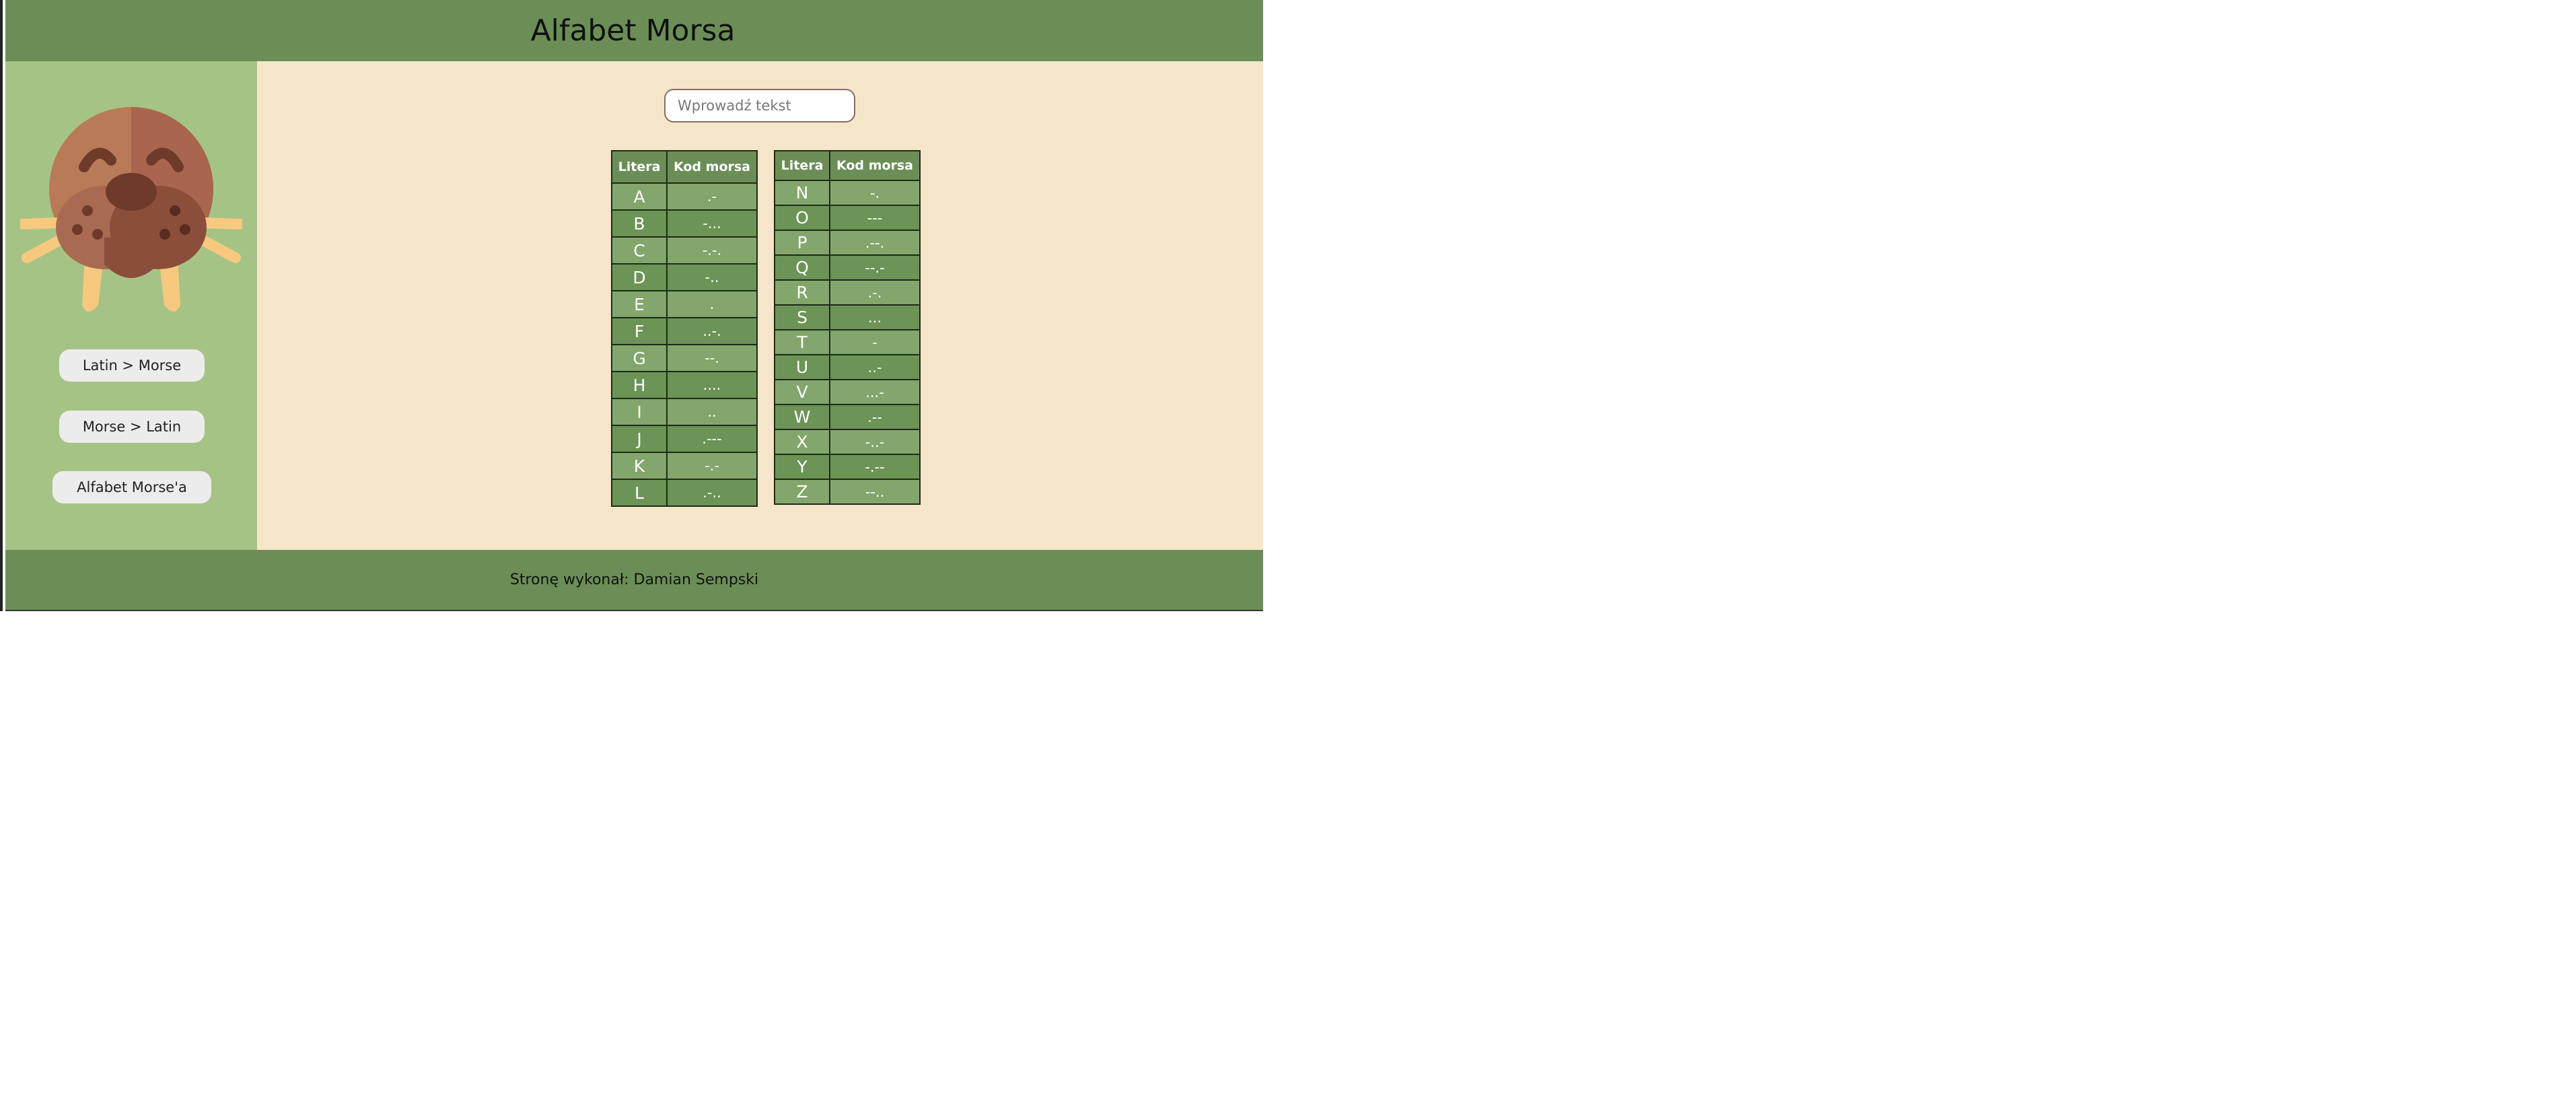 Image resolution: width=2576 pixels, height=1120 pixels. I want to click on table-row: G --., so click(684, 358).